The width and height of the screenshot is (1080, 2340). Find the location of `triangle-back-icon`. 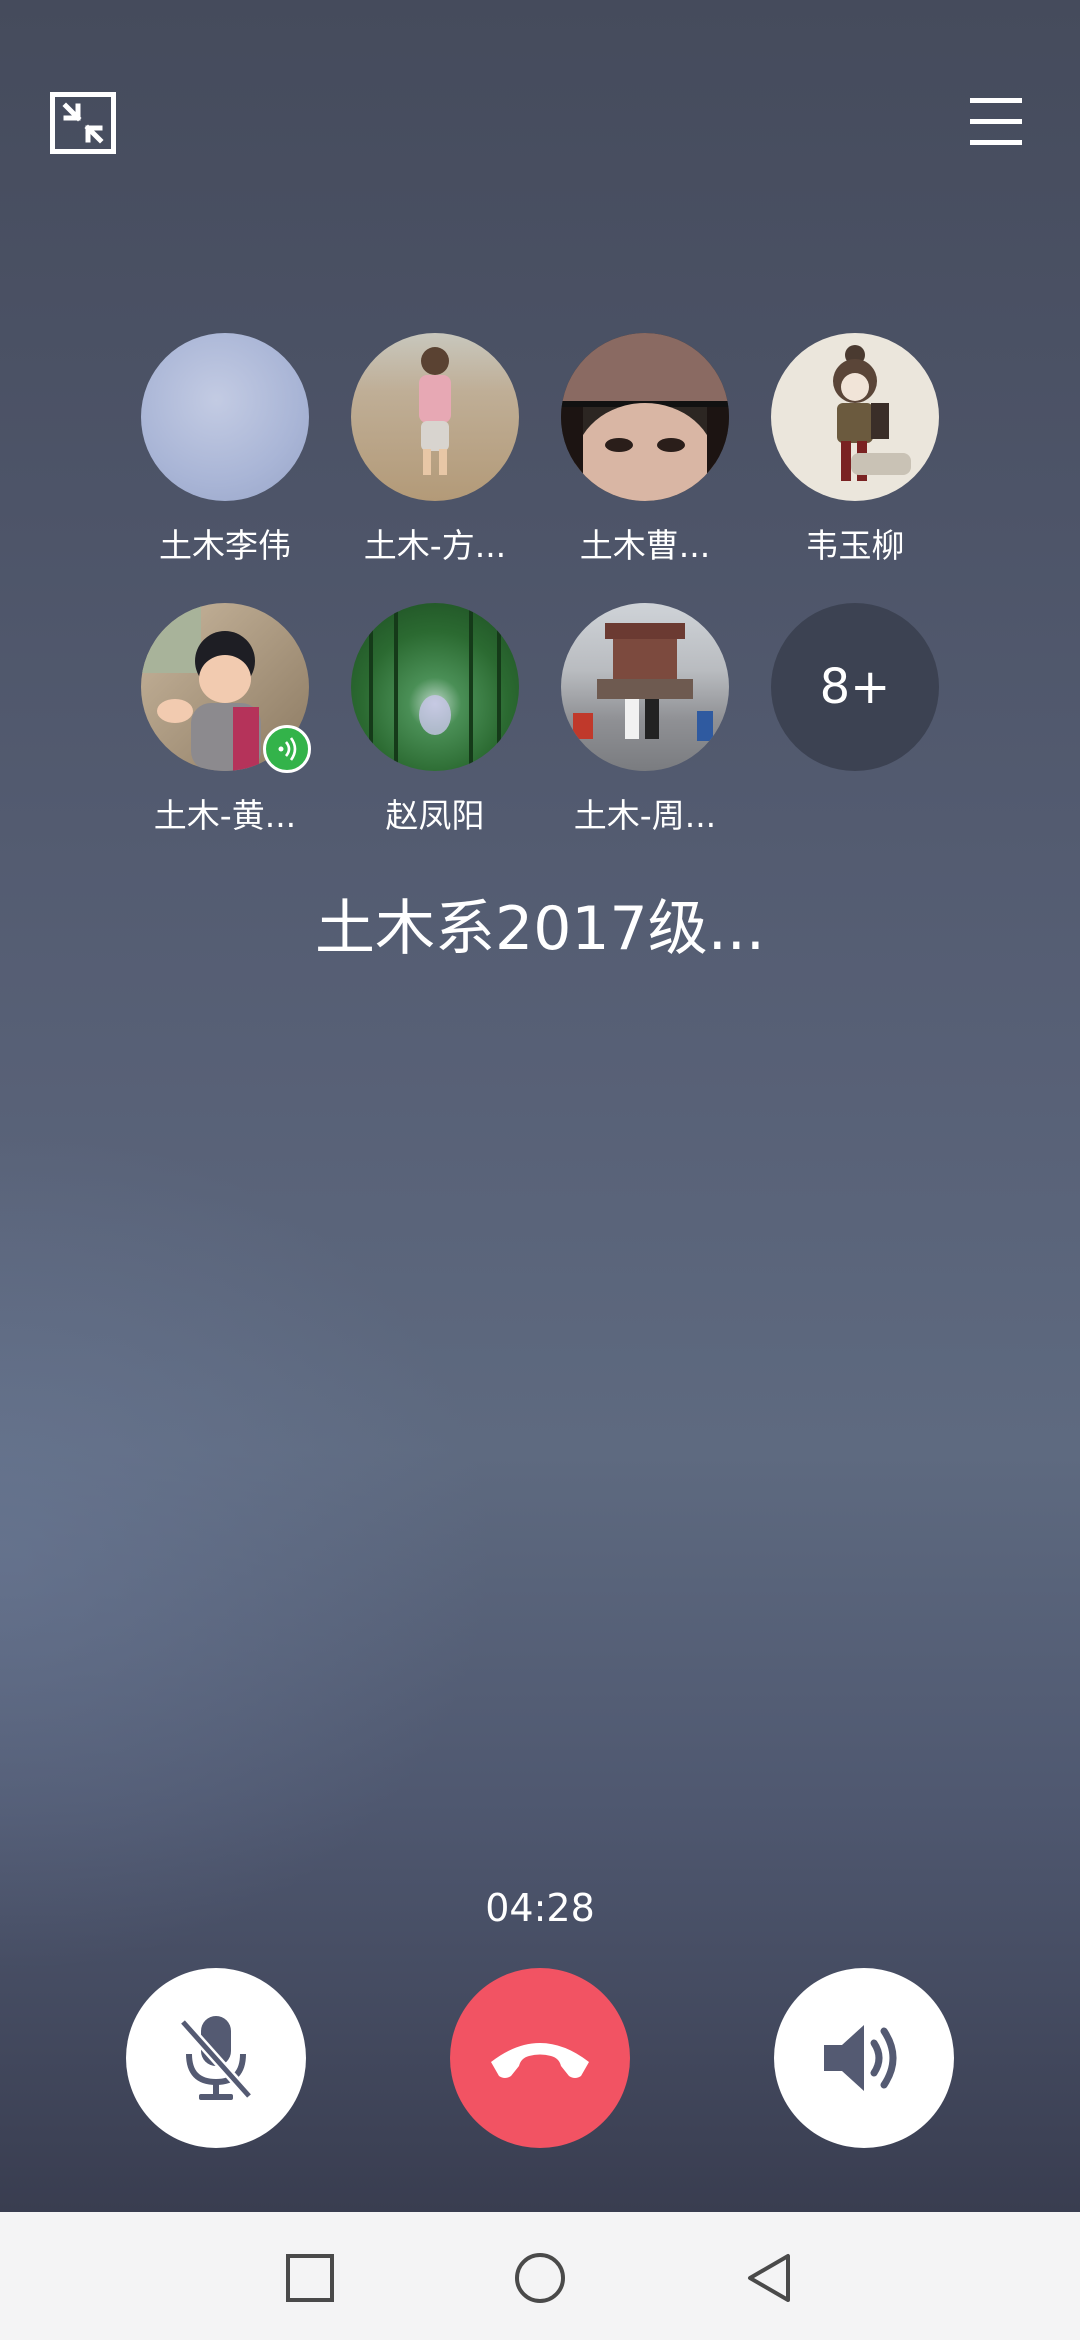

triangle-back-icon is located at coordinates (769, 2278).